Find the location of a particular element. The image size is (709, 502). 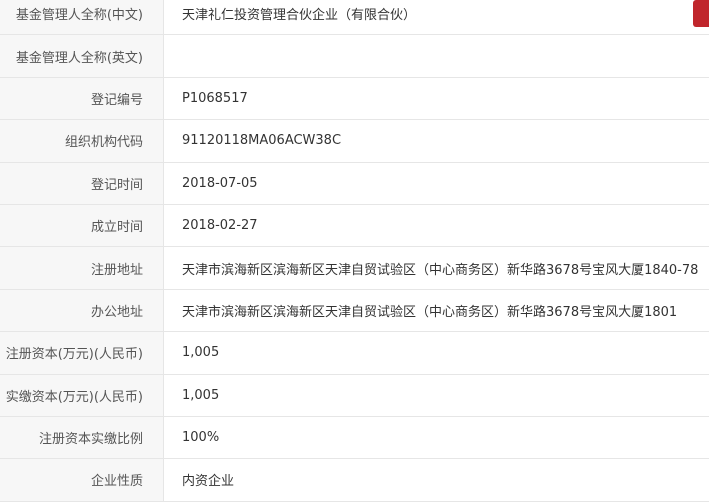

label-enterprise-type: 企业性质 is located at coordinates (82, 480).